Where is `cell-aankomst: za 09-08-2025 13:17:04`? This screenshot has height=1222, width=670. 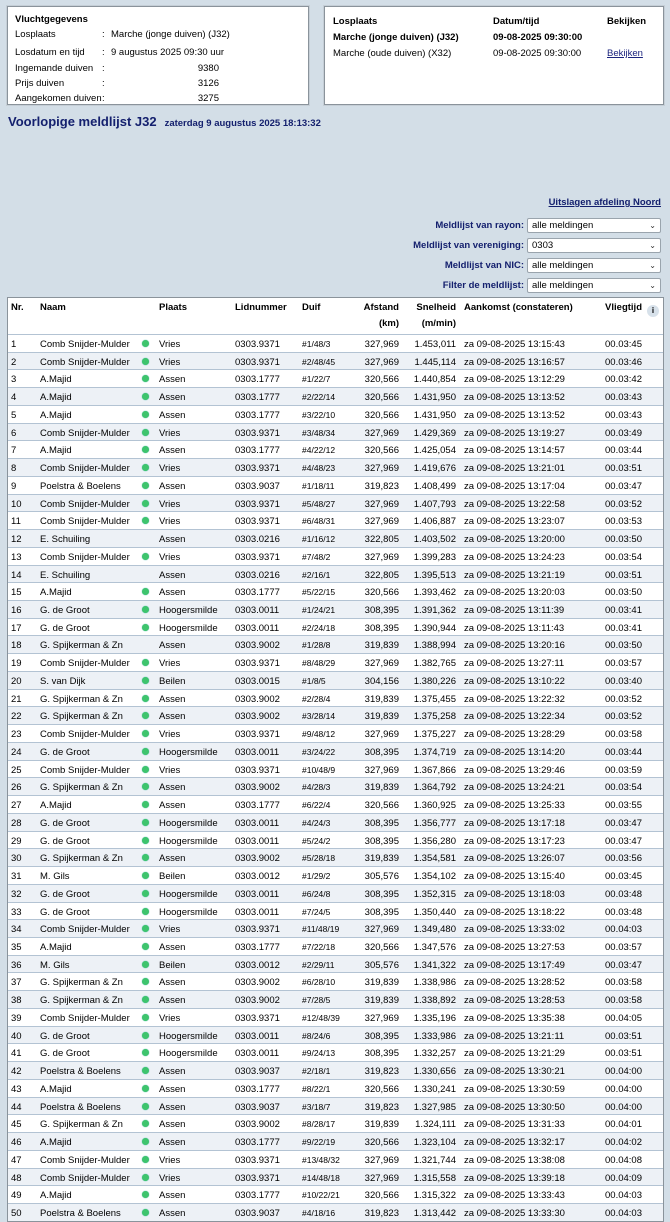 cell-aankomst: za 09-08-2025 13:17:04 is located at coordinates (514, 486).